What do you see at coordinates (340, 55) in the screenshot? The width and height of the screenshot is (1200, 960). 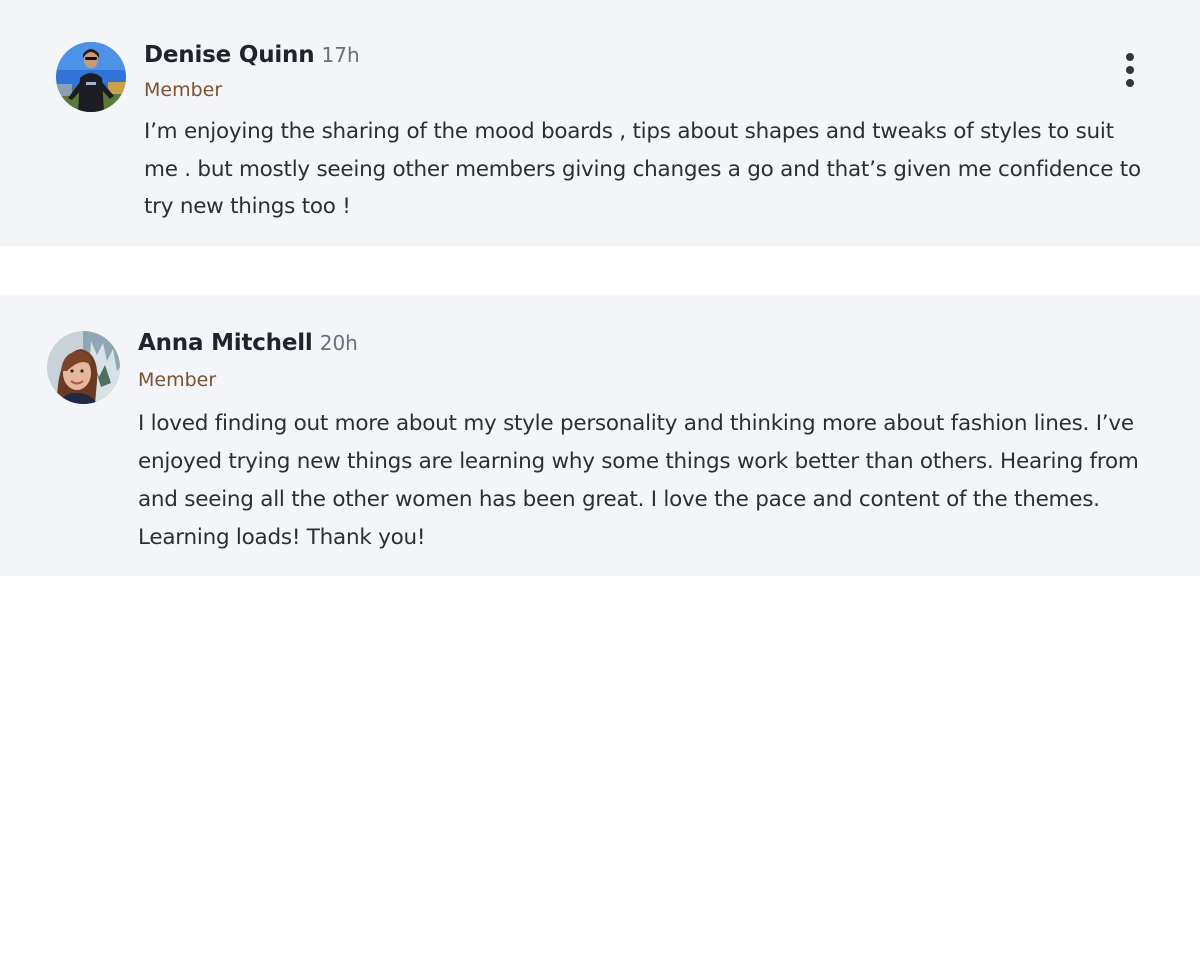 I see `post-time: 17h` at bounding box center [340, 55].